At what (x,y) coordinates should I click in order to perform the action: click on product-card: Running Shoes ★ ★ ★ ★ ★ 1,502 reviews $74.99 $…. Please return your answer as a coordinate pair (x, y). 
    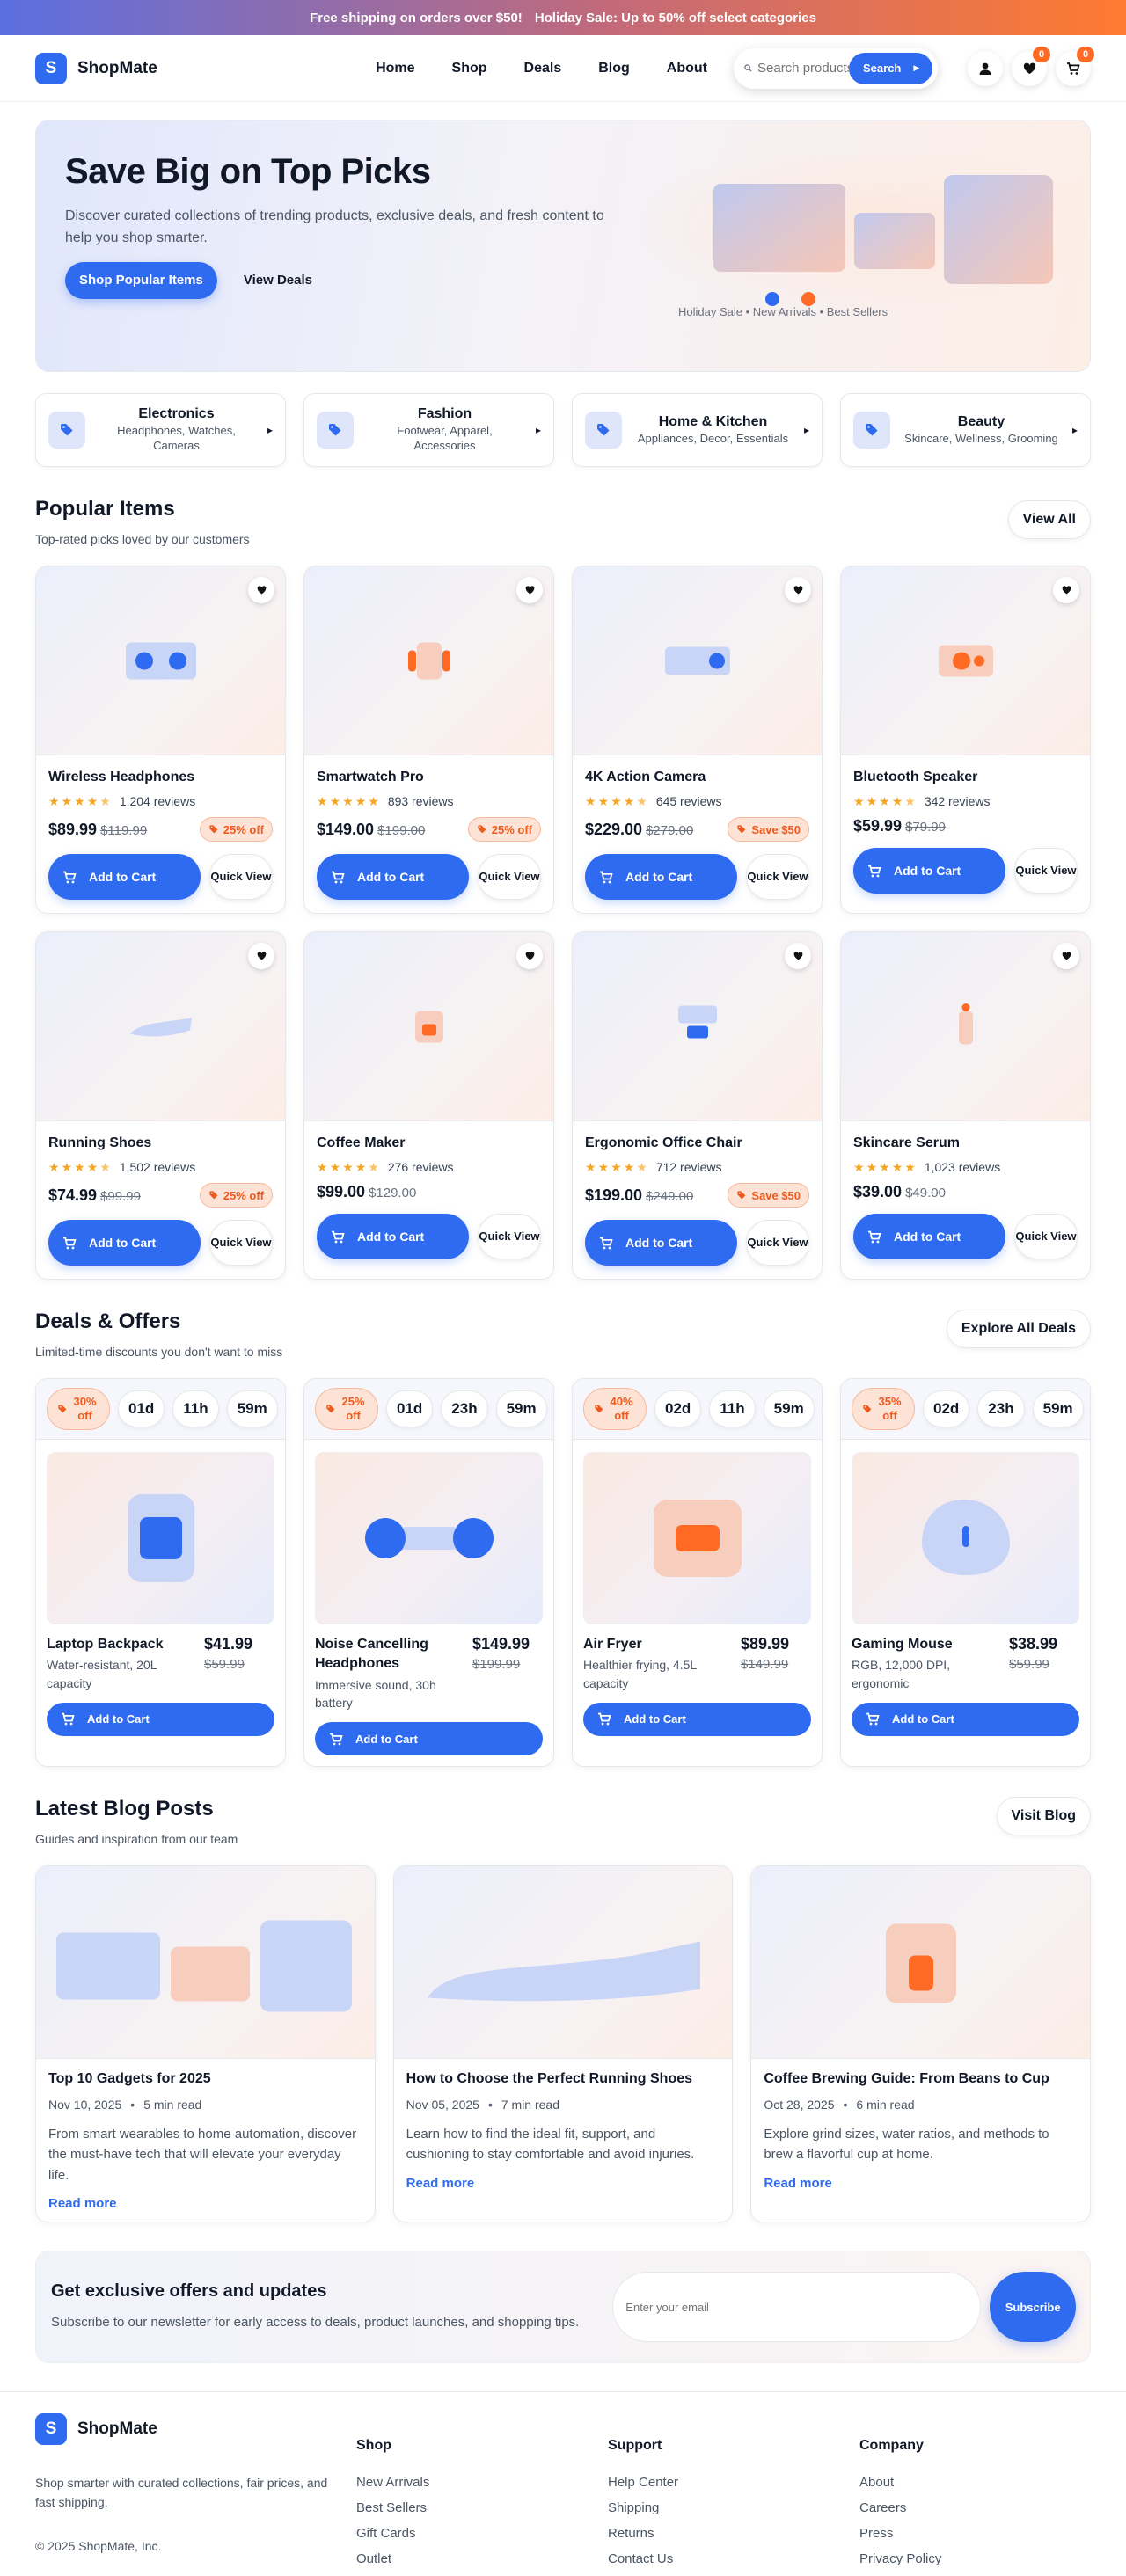
    Looking at the image, I should click on (160, 1105).